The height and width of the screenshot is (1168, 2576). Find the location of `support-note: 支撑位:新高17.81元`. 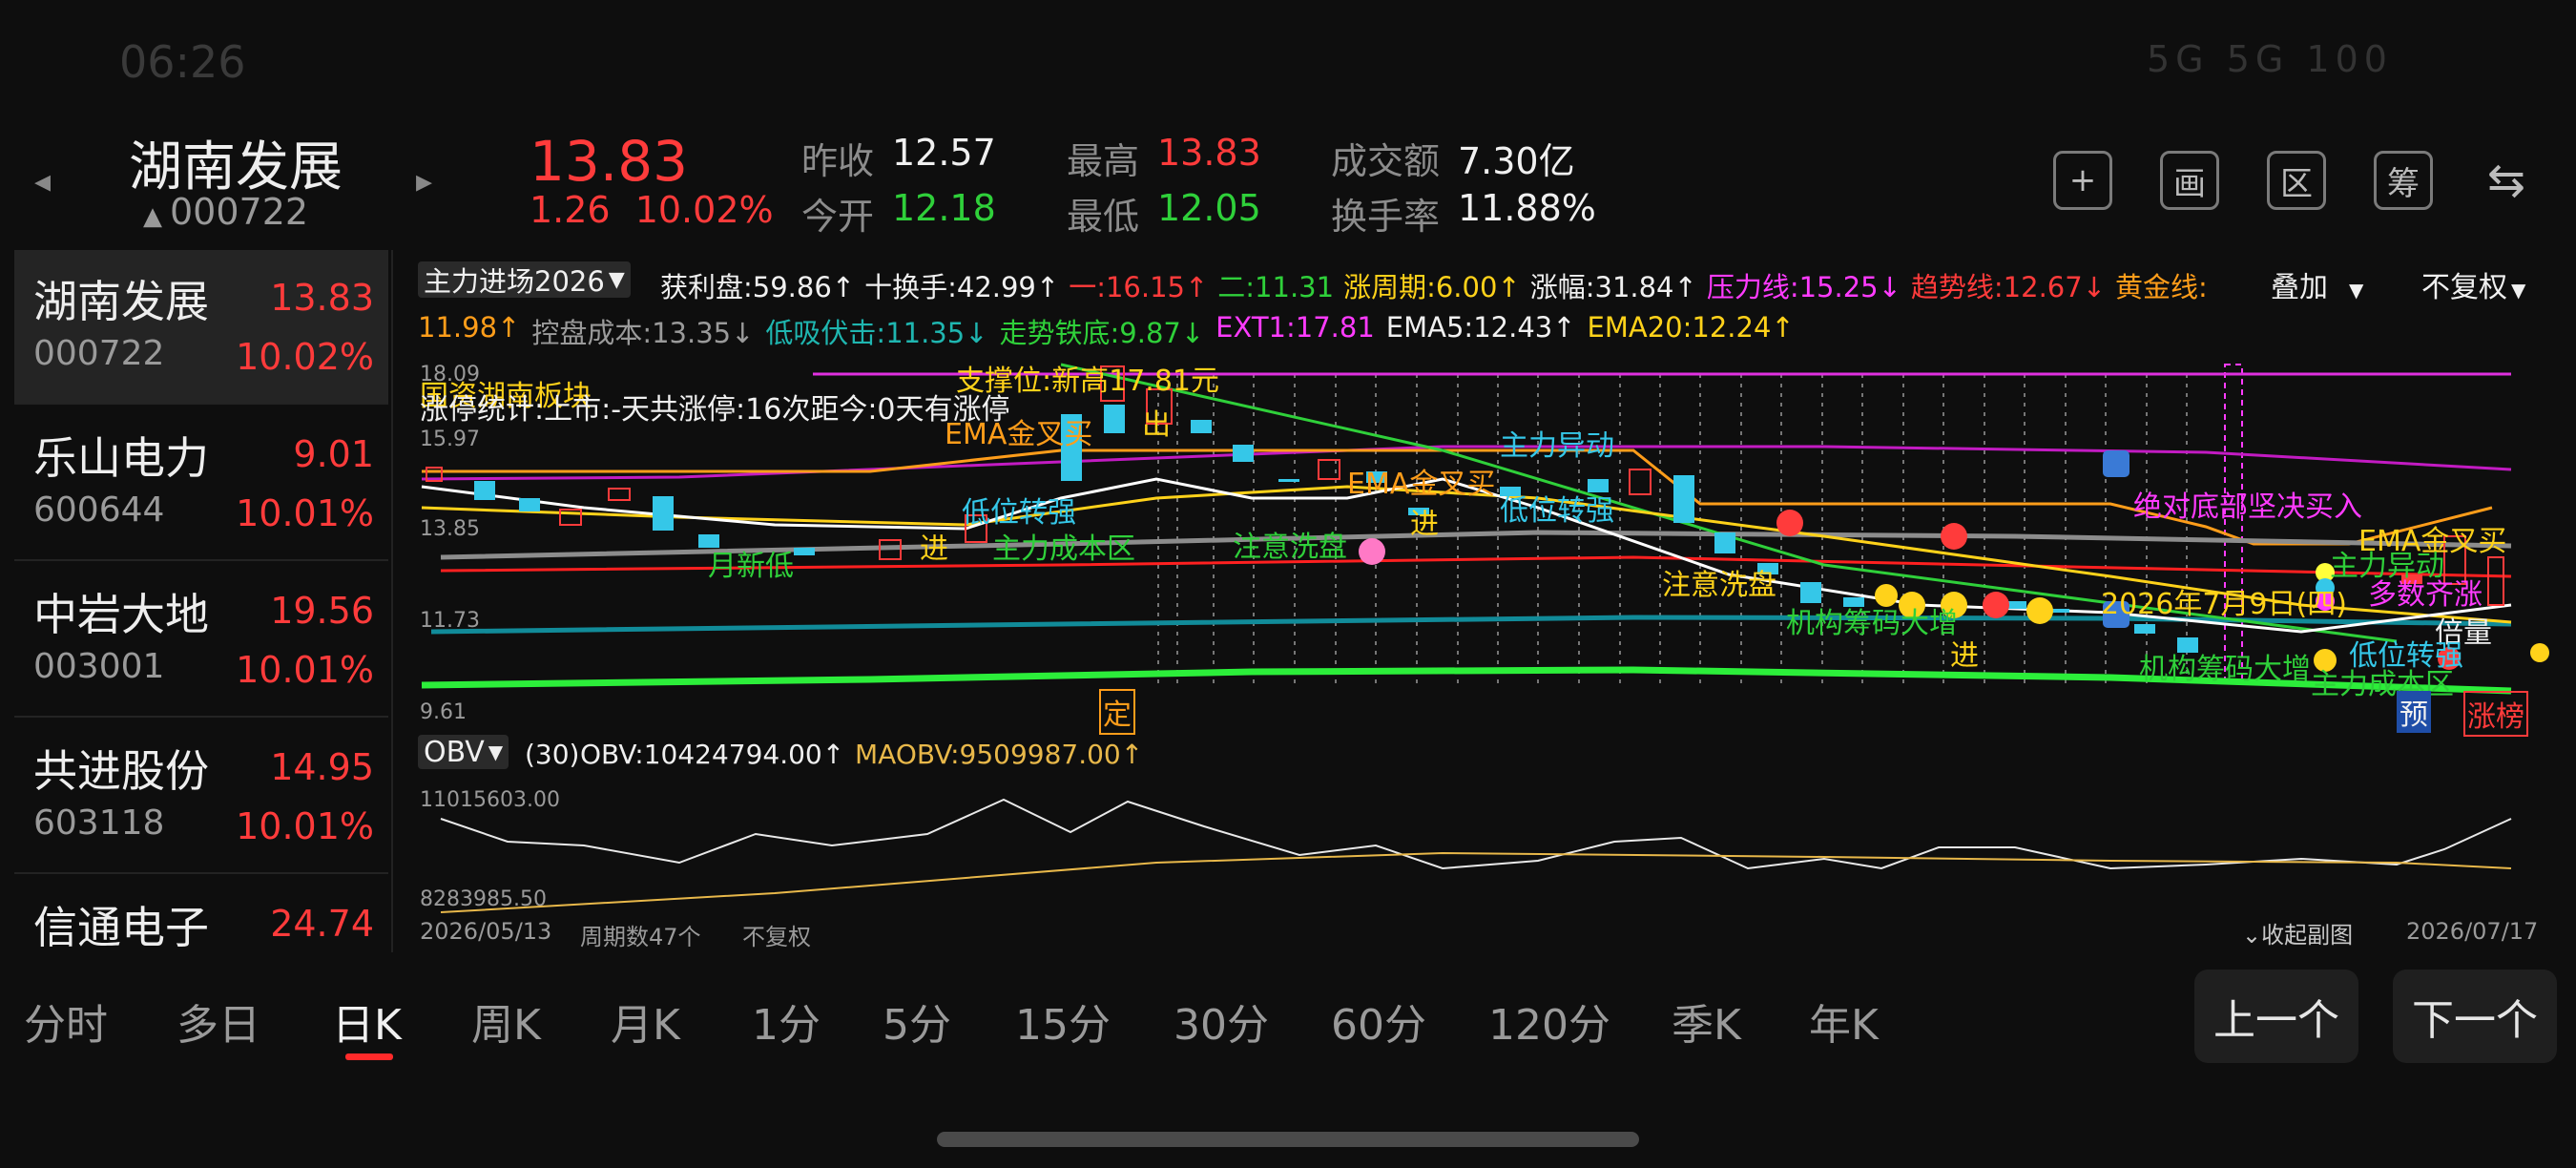

support-note: 支撑位:新高17.81元 is located at coordinates (1087, 381).